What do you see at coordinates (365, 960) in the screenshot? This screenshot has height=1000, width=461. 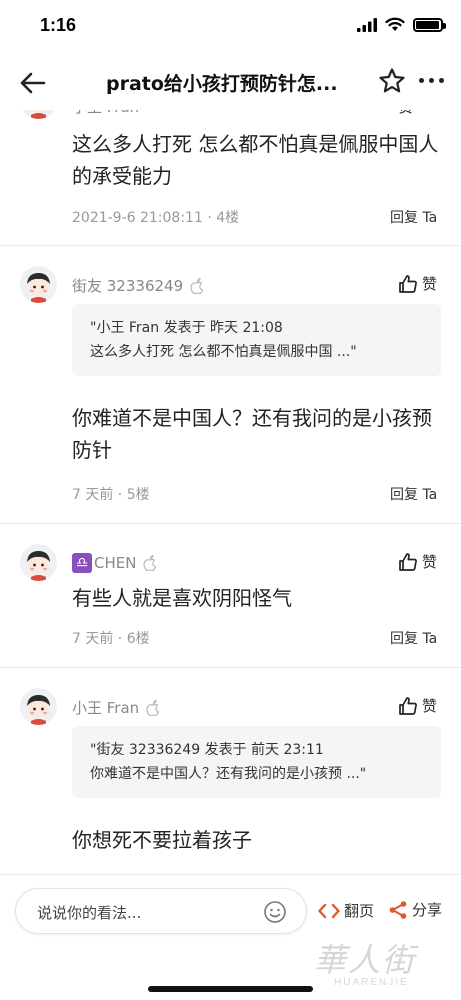 I see `watermark-brand: 華人街` at bounding box center [365, 960].